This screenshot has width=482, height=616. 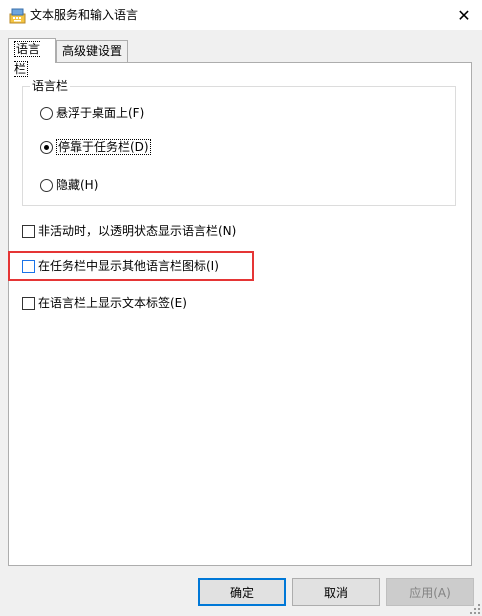 I want to click on radio-dock-in-taskbar: 停靠于任务栏(D), so click(x=95, y=147).